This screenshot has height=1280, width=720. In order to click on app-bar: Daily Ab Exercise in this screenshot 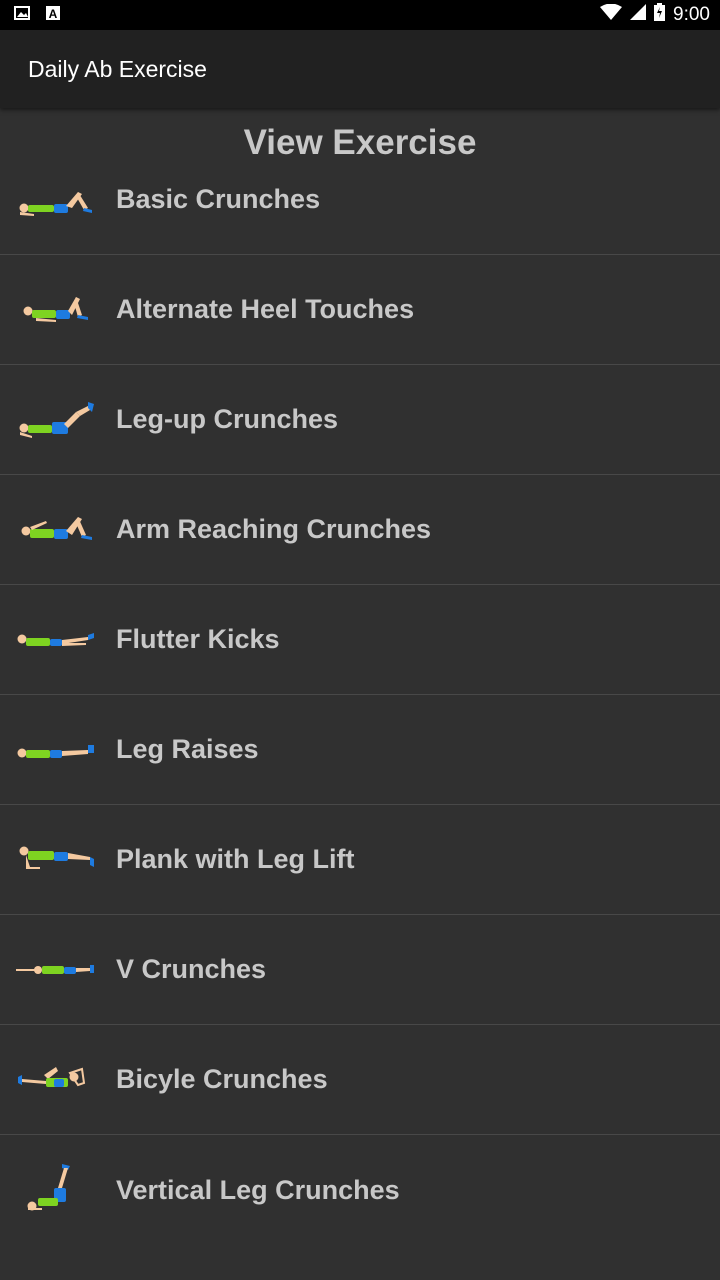, I will do `click(360, 69)`.